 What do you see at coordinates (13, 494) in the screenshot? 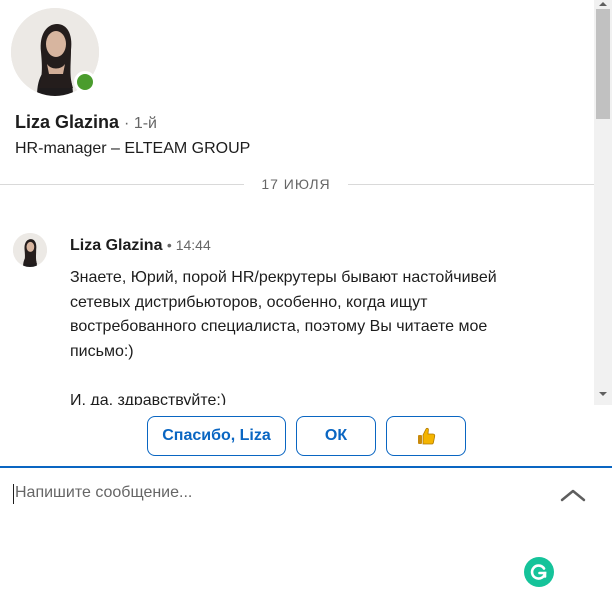
I see `text-caret` at bounding box center [13, 494].